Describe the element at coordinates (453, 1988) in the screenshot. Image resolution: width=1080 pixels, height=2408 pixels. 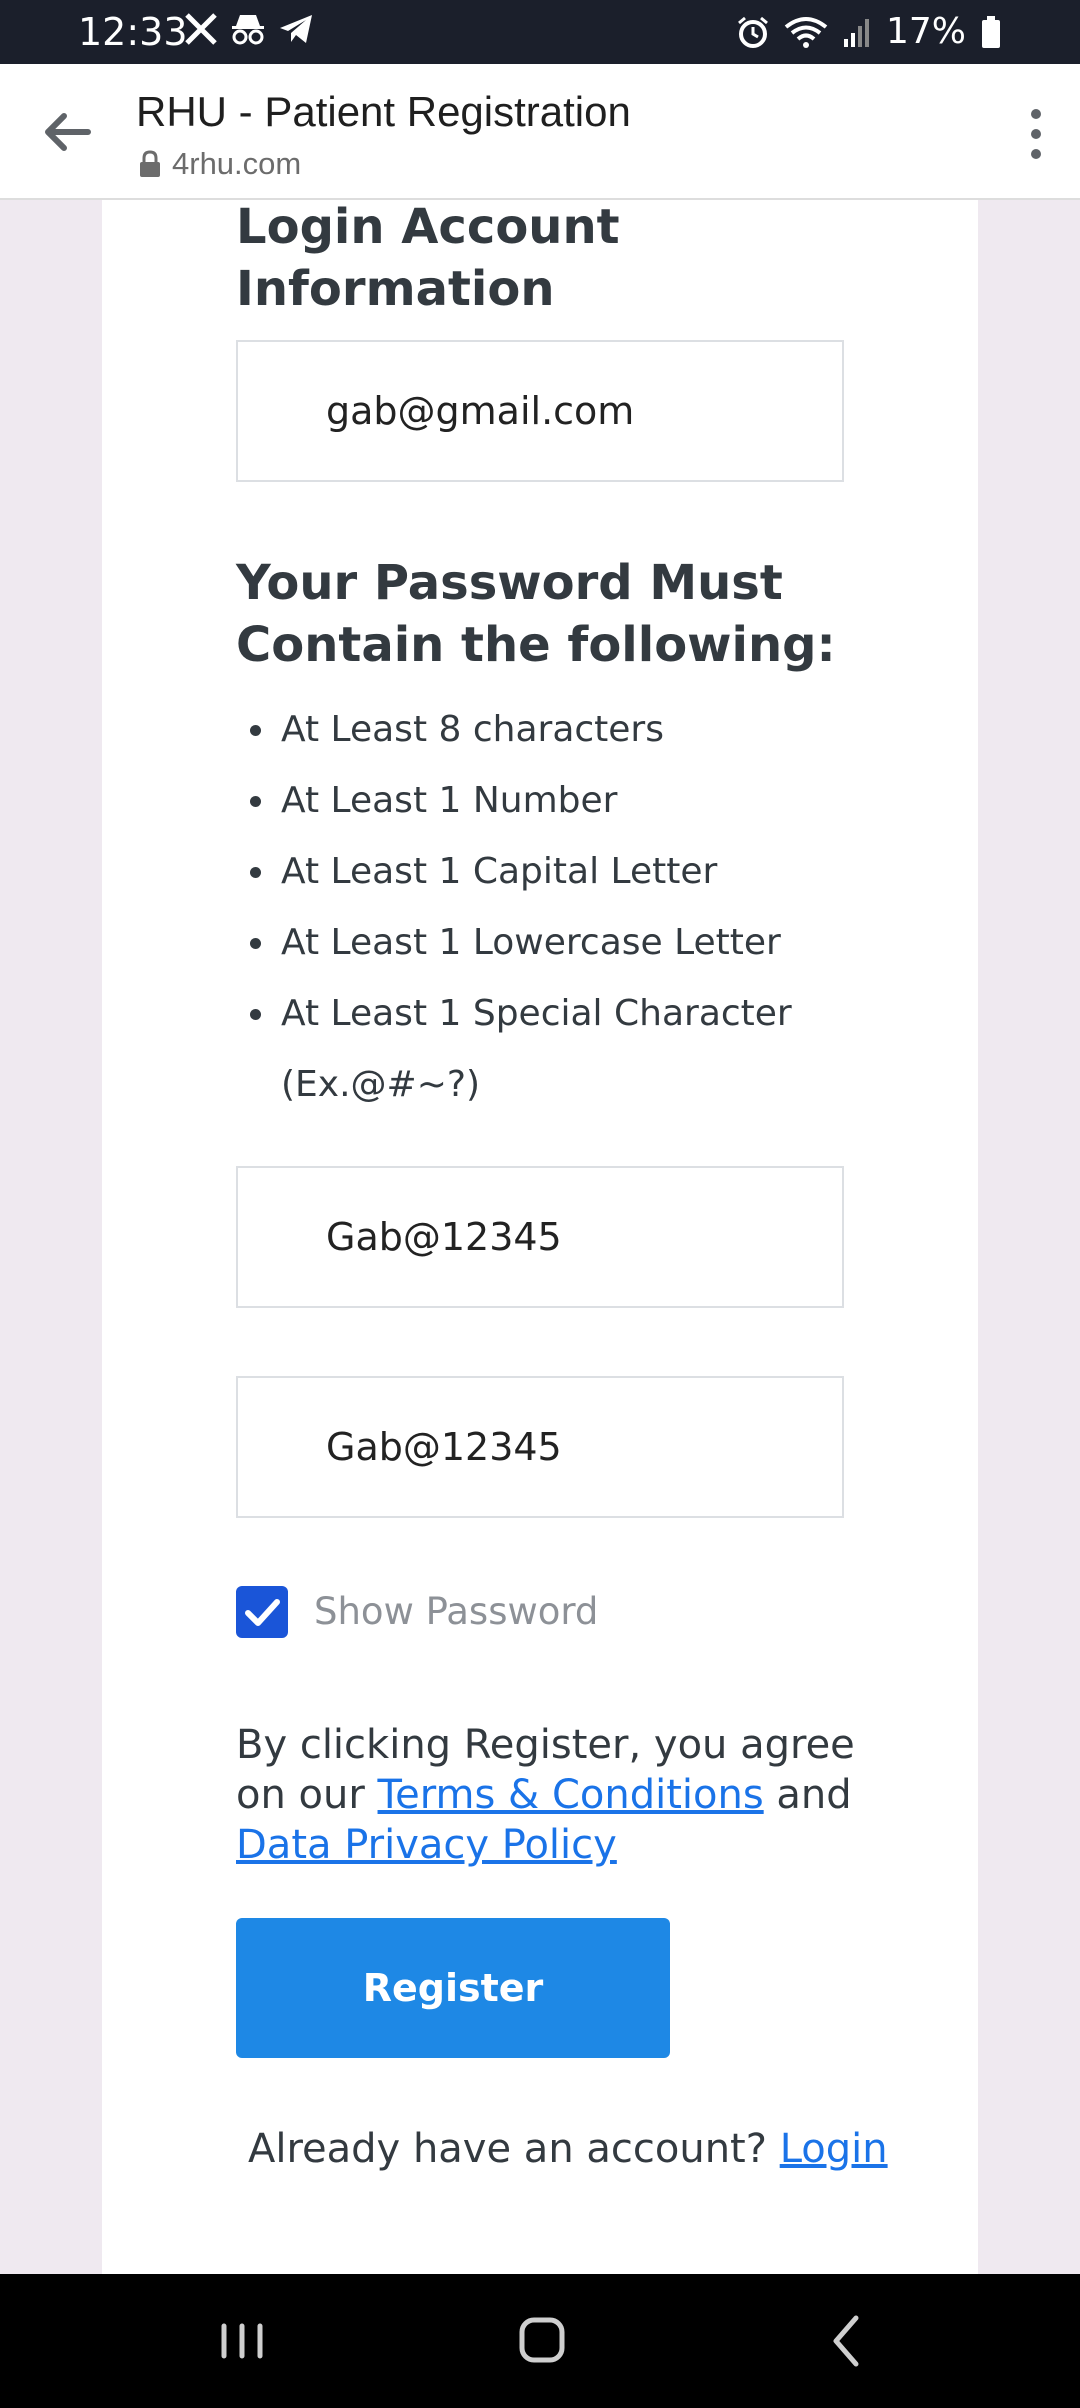
I see `register-button: Register` at that location.